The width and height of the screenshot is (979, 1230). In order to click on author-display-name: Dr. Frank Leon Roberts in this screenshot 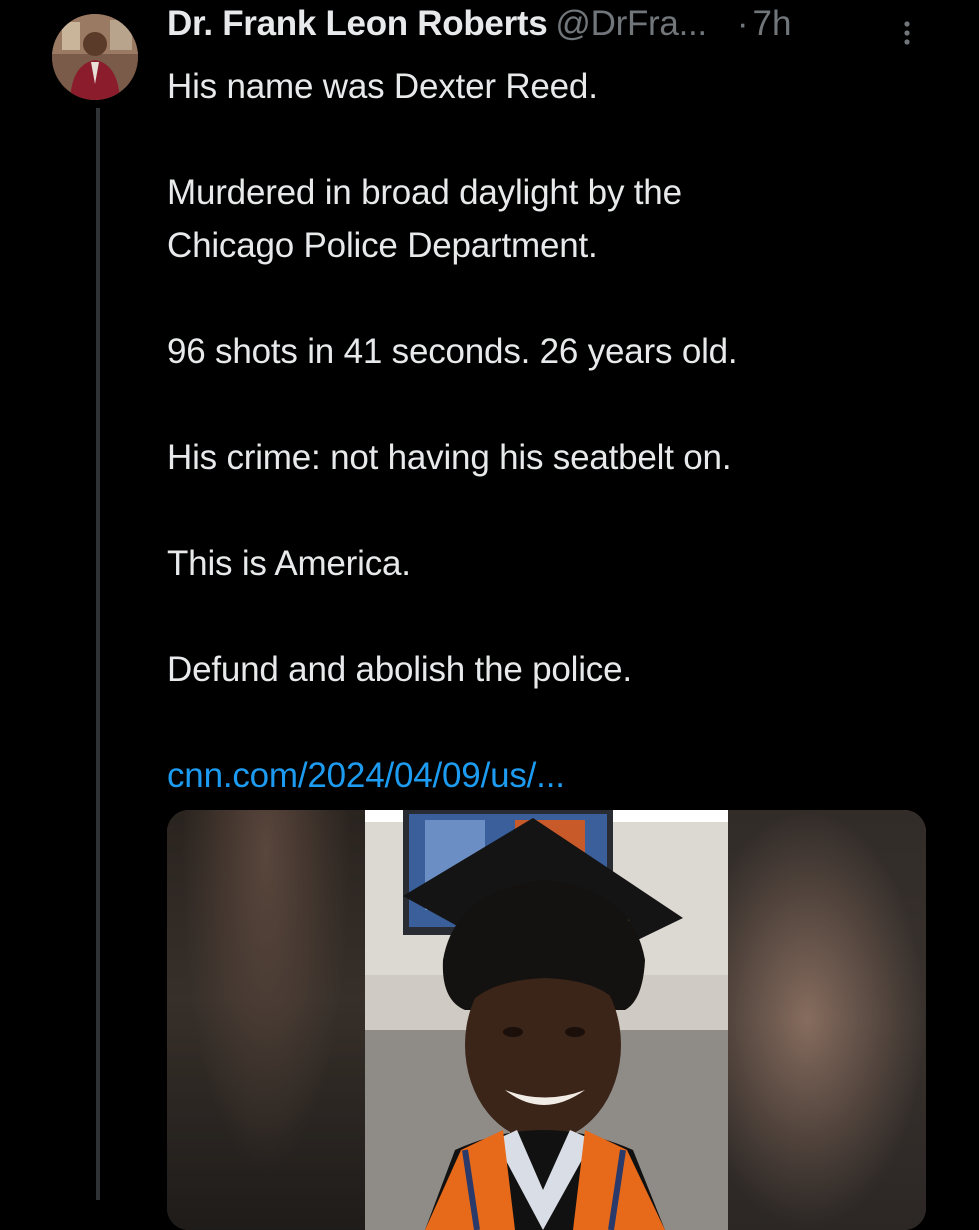, I will do `click(357, 24)`.